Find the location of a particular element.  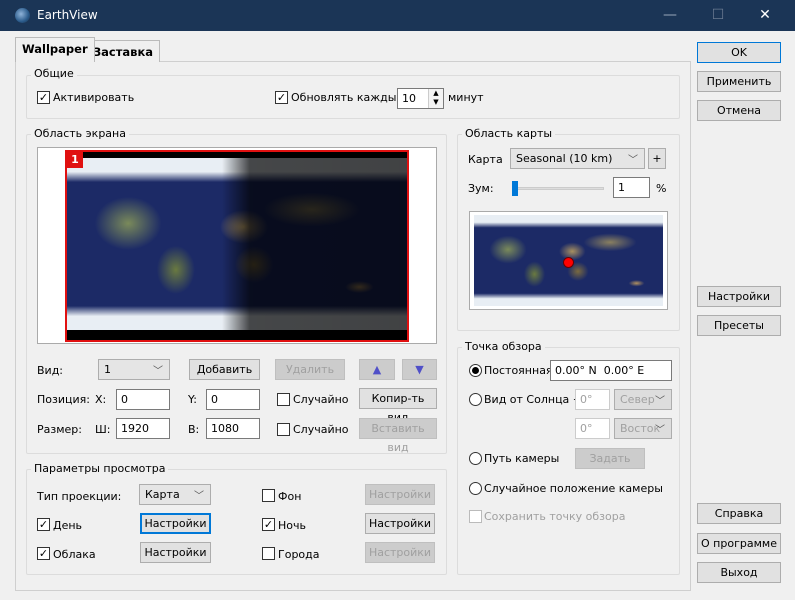

add-map-button: + is located at coordinates (657, 158).